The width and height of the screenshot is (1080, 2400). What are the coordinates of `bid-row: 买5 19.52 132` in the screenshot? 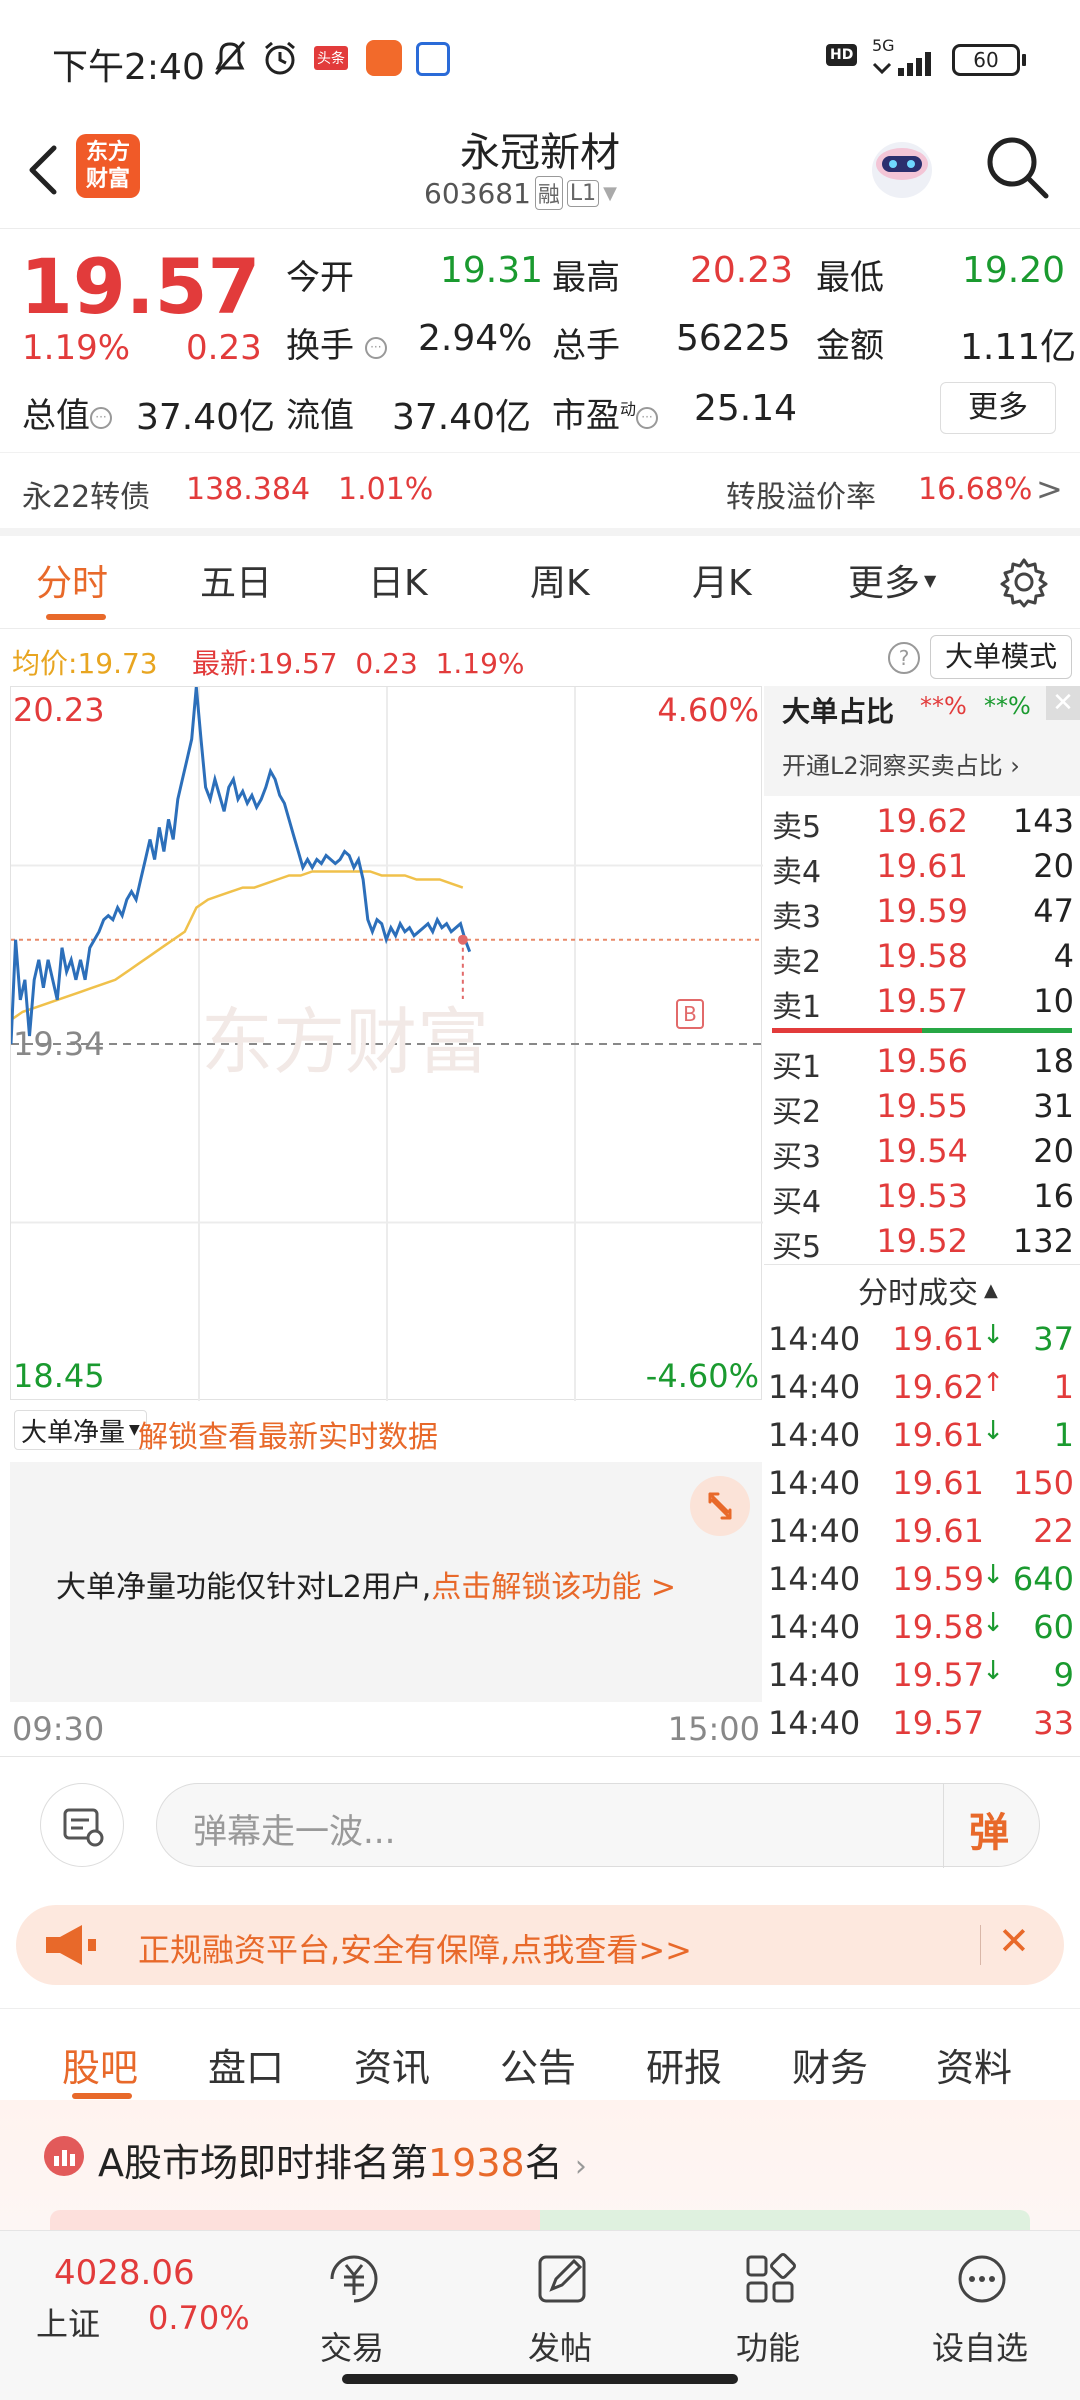 It's located at (922, 1241).